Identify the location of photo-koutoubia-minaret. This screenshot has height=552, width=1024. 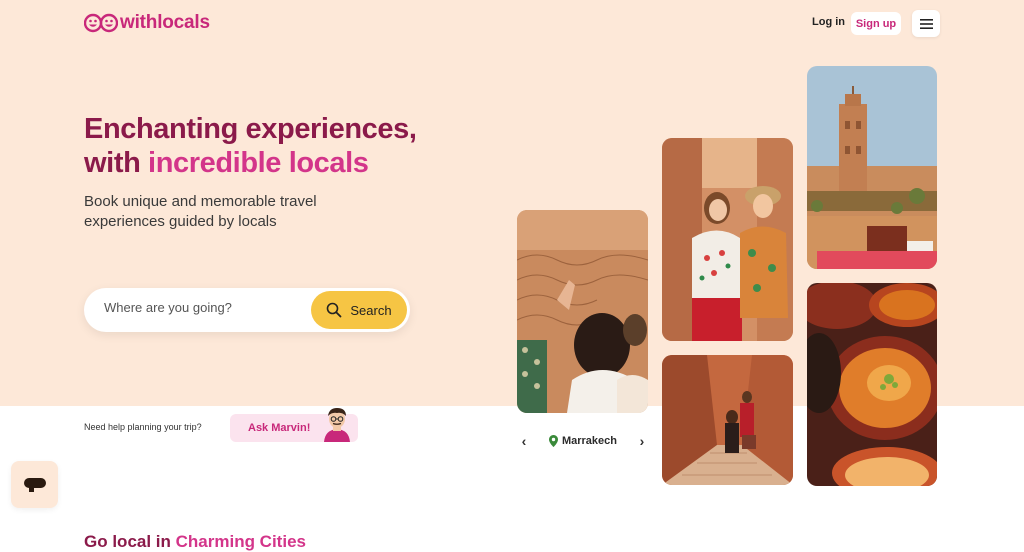
(872, 167).